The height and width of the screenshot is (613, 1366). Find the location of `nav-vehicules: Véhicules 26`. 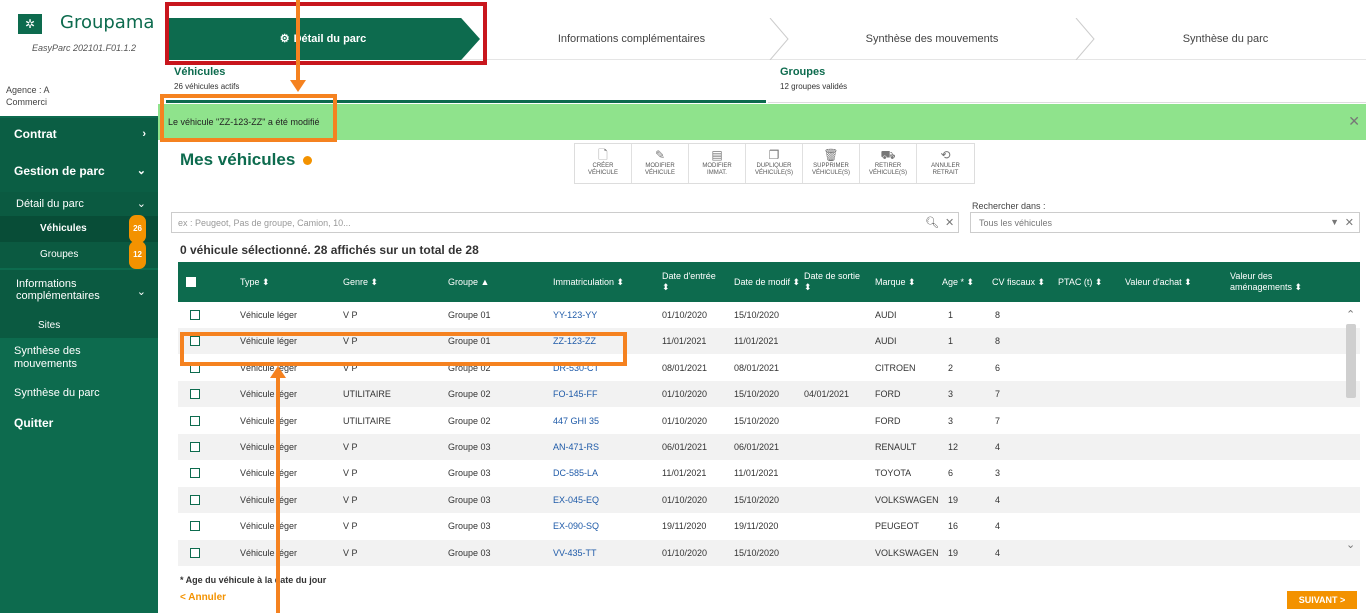

nav-vehicules: Véhicules 26 is located at coordinates (79, 229).